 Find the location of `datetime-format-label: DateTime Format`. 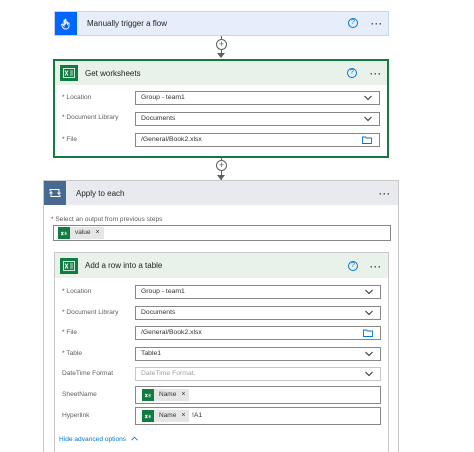

datetime-format-label: DateTime Format is located at coordinates (88, 373).